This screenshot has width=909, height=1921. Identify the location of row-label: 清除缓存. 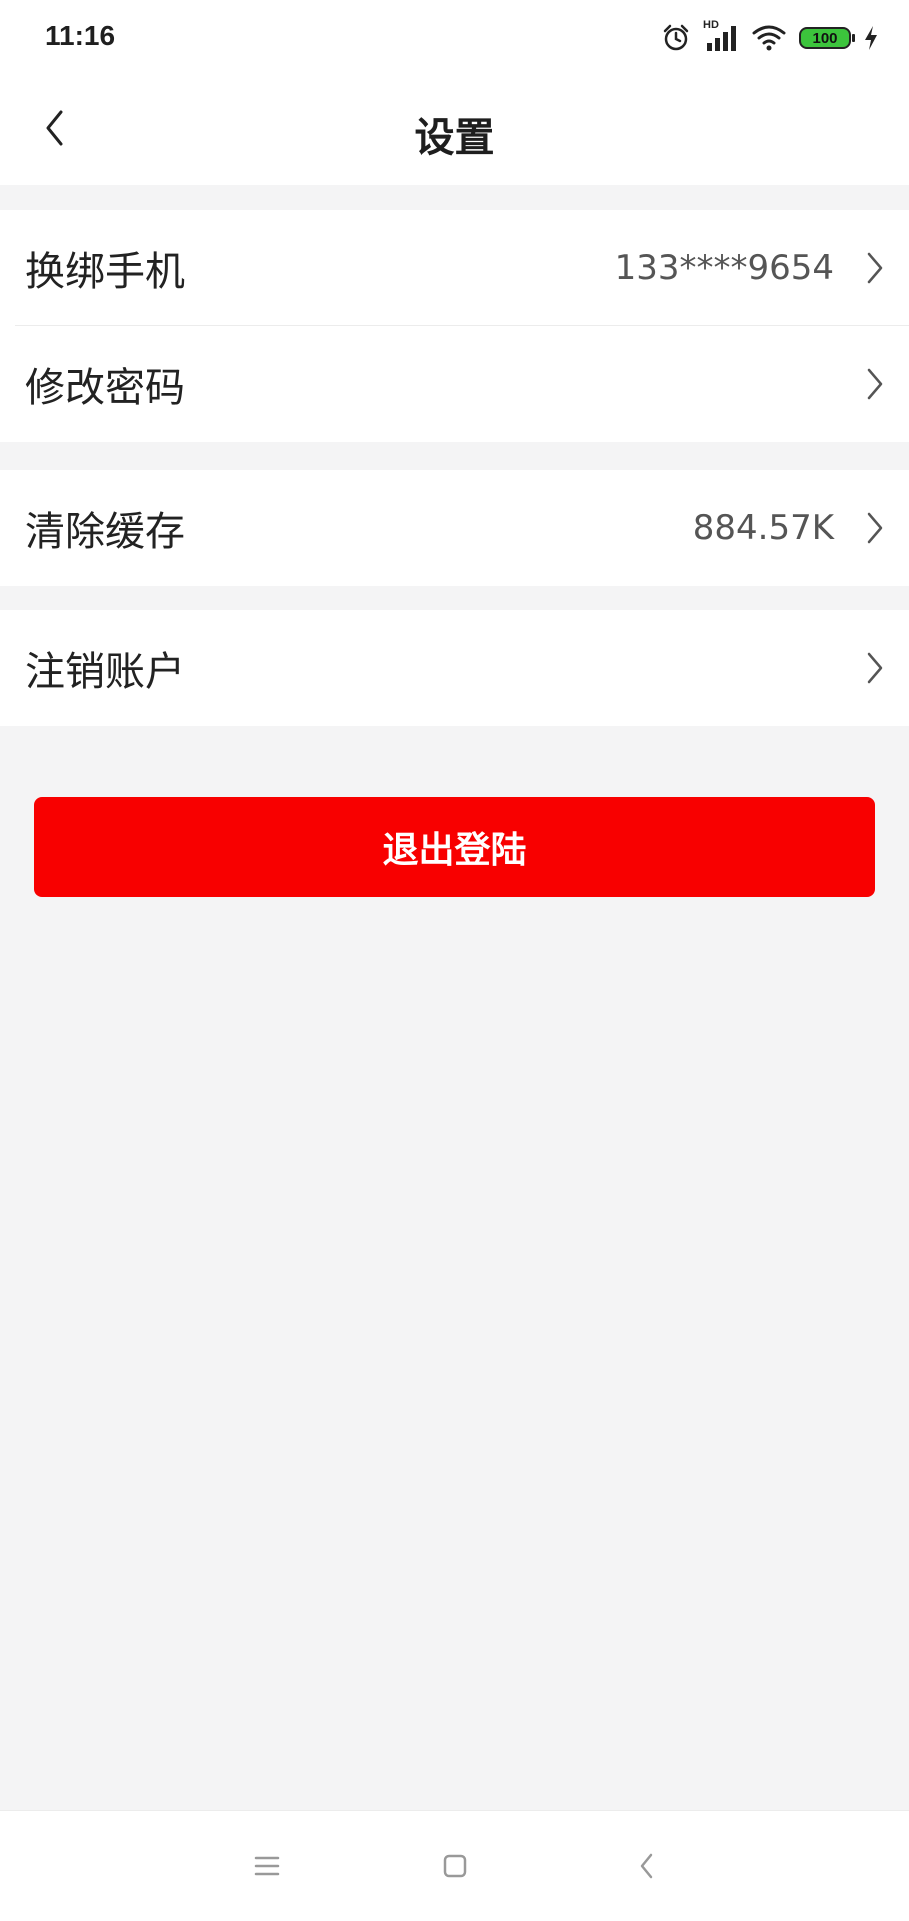
(105, 532).